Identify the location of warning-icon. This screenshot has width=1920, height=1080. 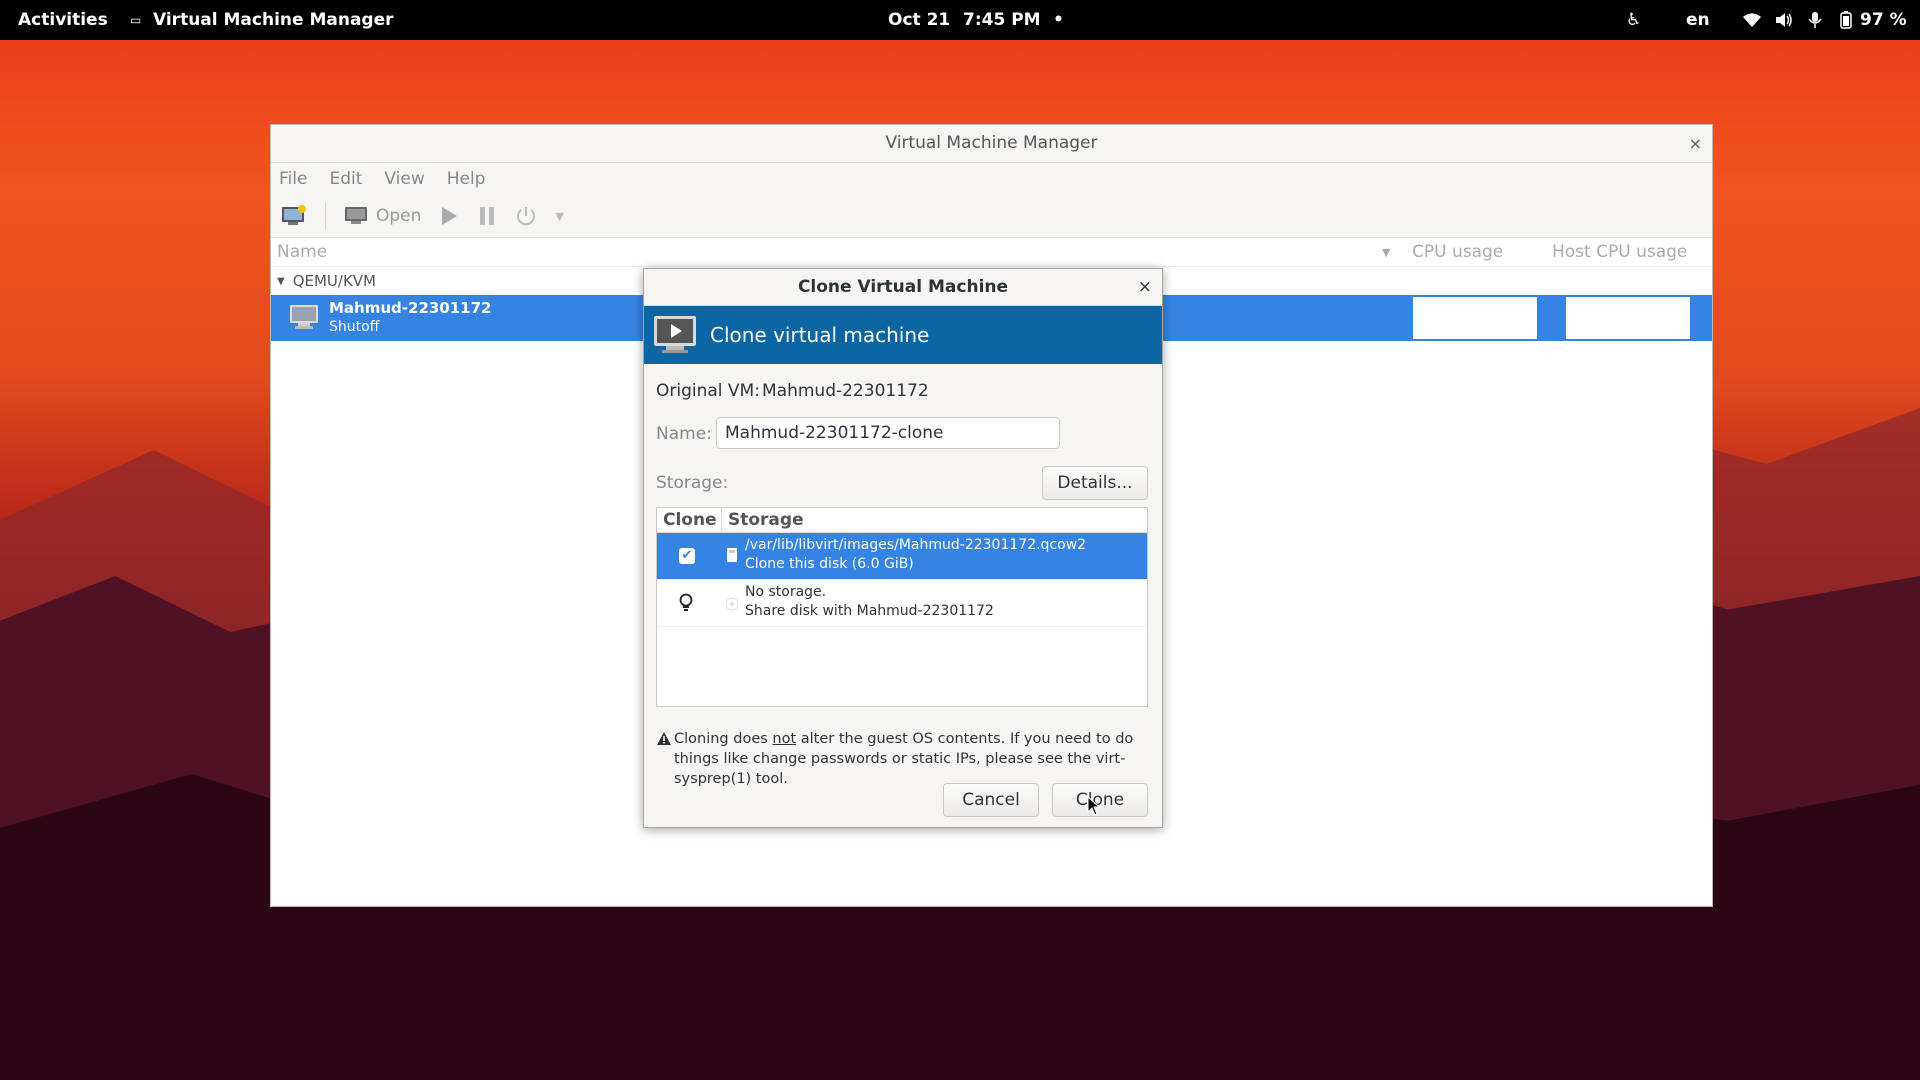
(664, 738).